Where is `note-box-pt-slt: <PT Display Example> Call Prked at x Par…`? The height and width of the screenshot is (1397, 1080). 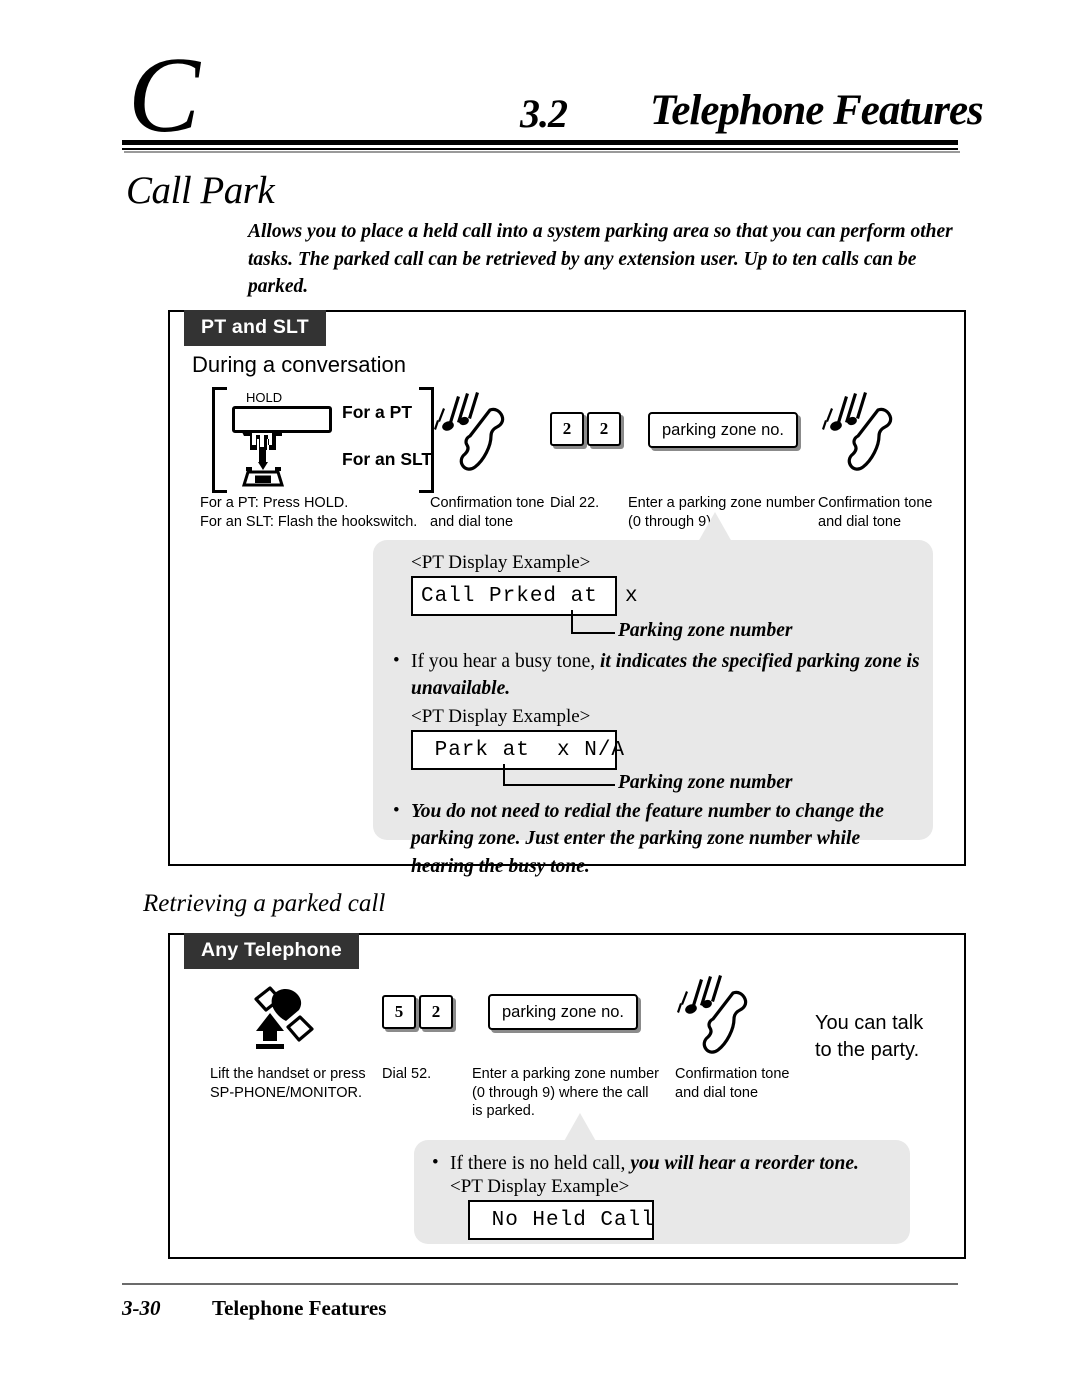
note-box-pt-slt: <PT Display Example> Call Prked at x Par… is located at coordinates (653, 708).